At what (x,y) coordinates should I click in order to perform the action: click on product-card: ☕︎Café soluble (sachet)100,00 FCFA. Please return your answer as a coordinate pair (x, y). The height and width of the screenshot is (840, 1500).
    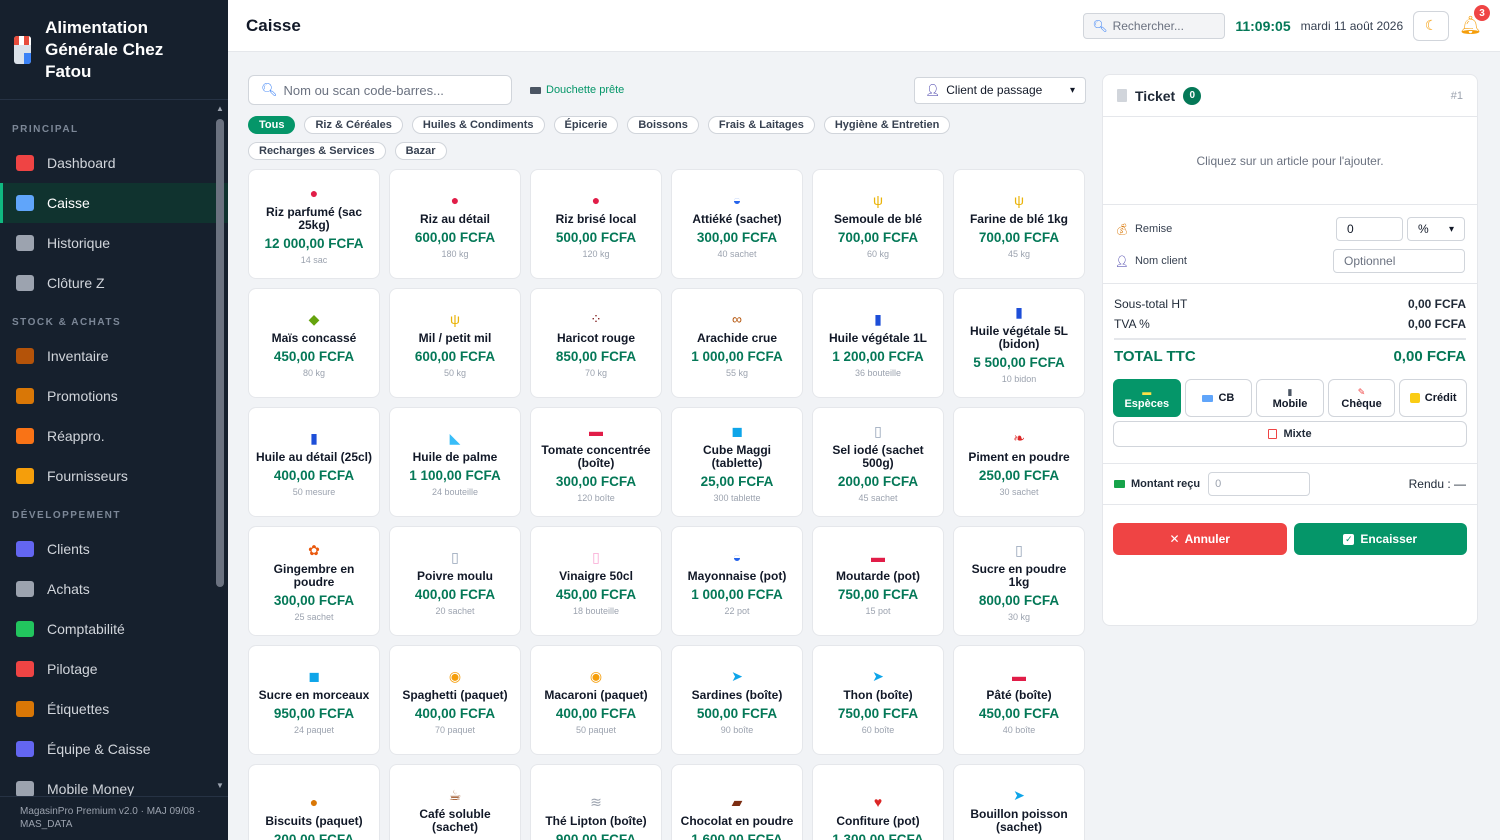
    Looking at the image, I should click on (455, 802).